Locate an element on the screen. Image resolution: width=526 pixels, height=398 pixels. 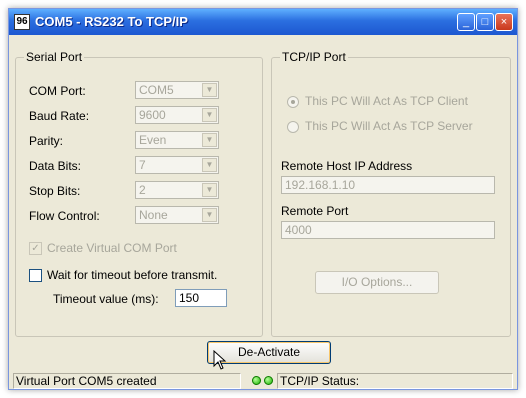
flow-control-select: None ▼ is located at coordinates (177, 215).